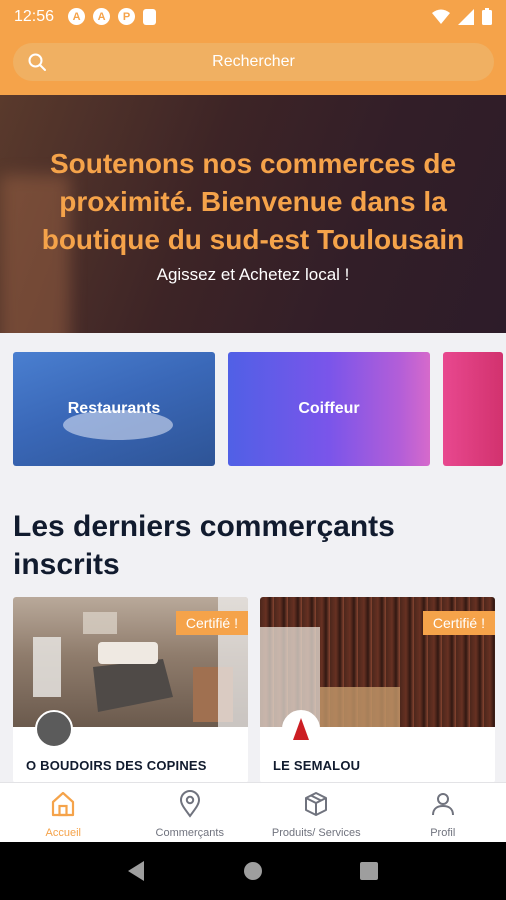 The height and width of the screenshot is (900, 506). I want to click on nav-label: Commerçants, so click(189, 833).